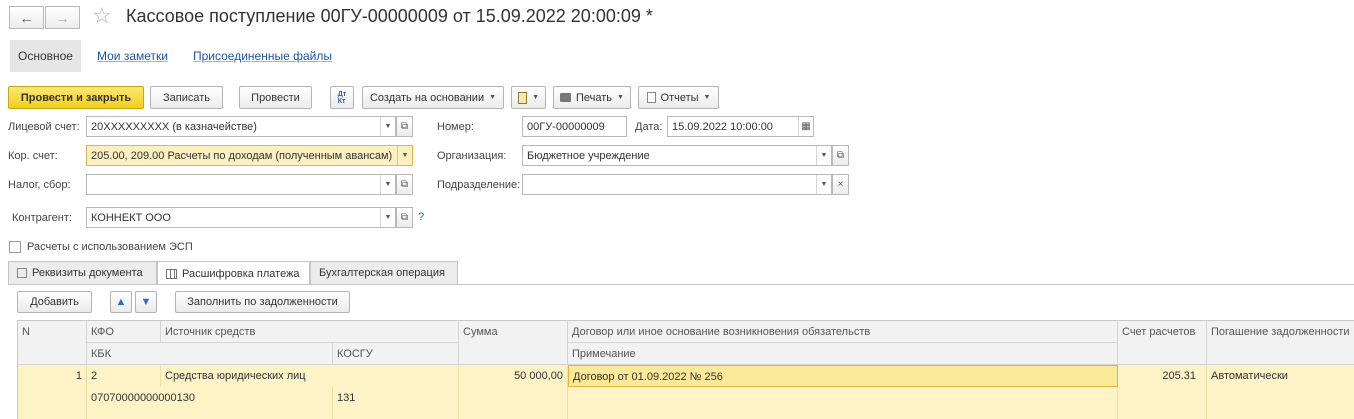 The image size is (1354, 419). What do you see at coordinates (1280, 343) in the screenshot?
I see `col-header-repay: Погашение задолженности` at bounding box center [1280, 343].